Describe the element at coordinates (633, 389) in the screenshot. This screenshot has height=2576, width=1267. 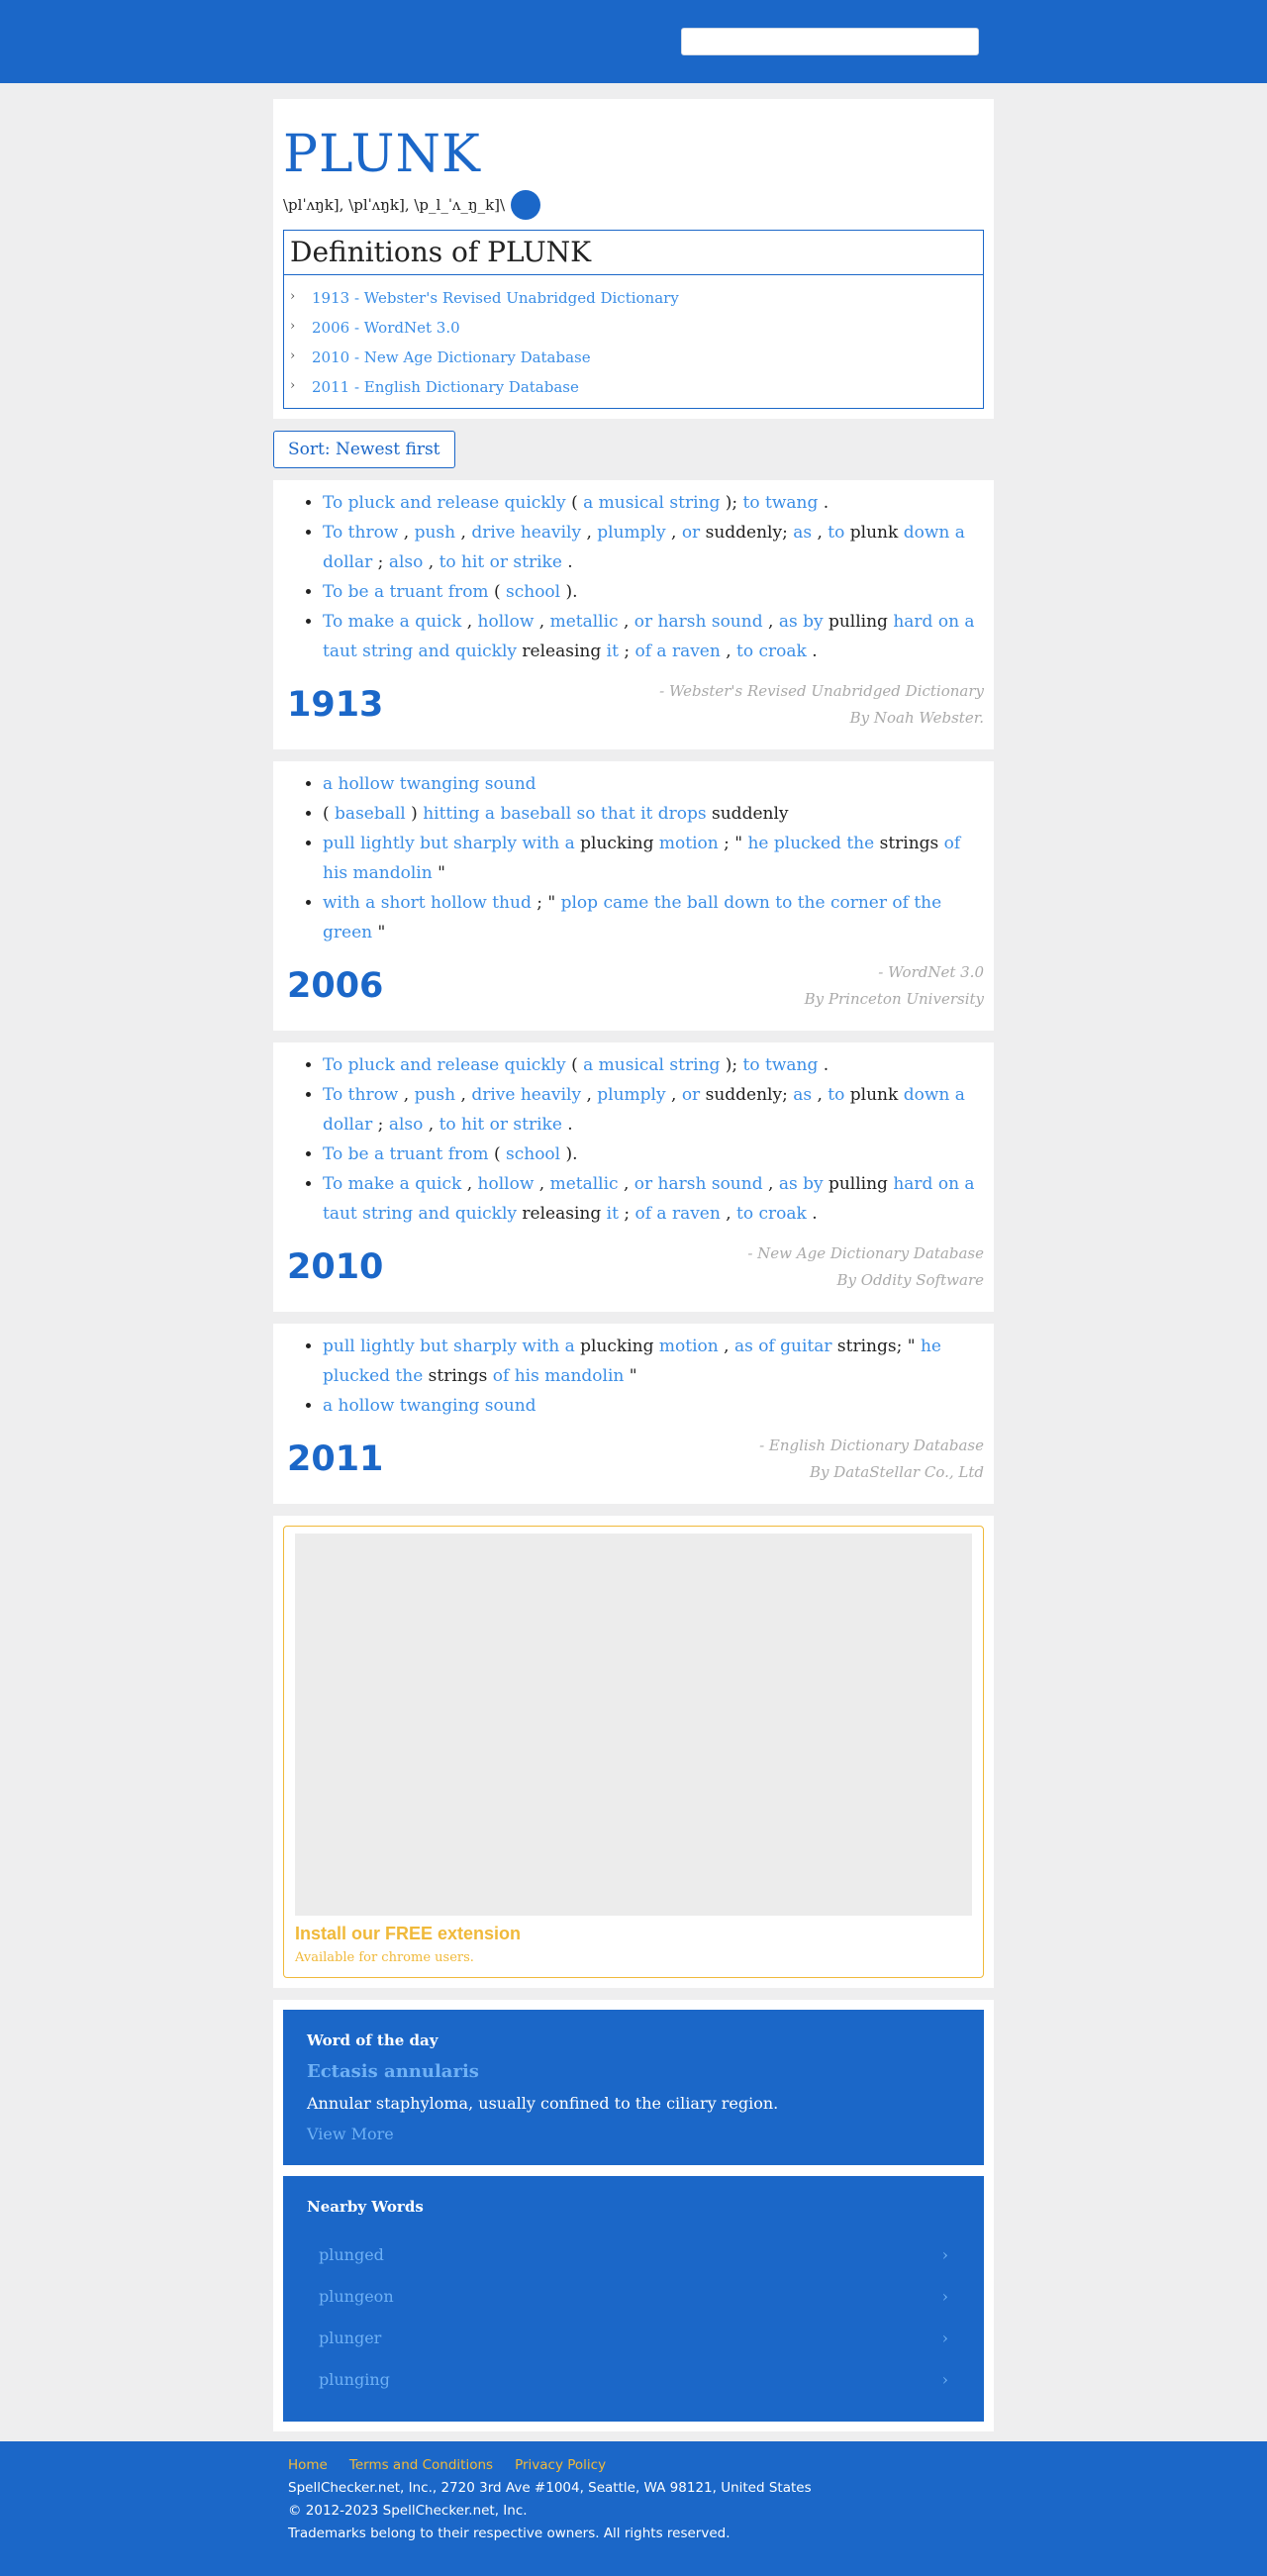
I see `source-link: › 2011 - English Dictionary Database` at that location.